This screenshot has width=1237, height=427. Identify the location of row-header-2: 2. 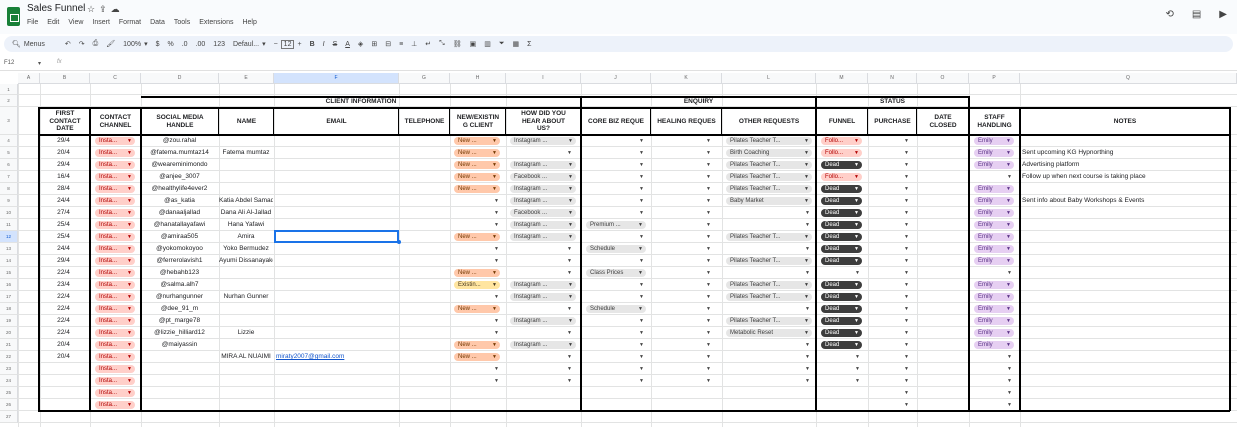
(9, 101).